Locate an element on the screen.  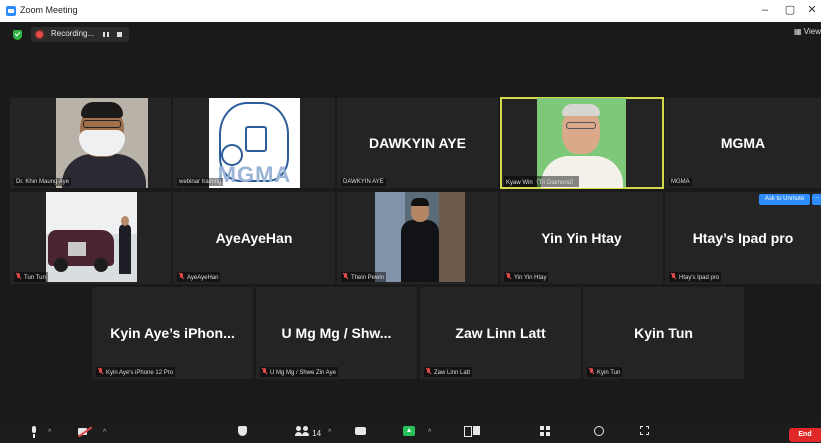
fullscreen-icon is located at coordinates (644, 430).